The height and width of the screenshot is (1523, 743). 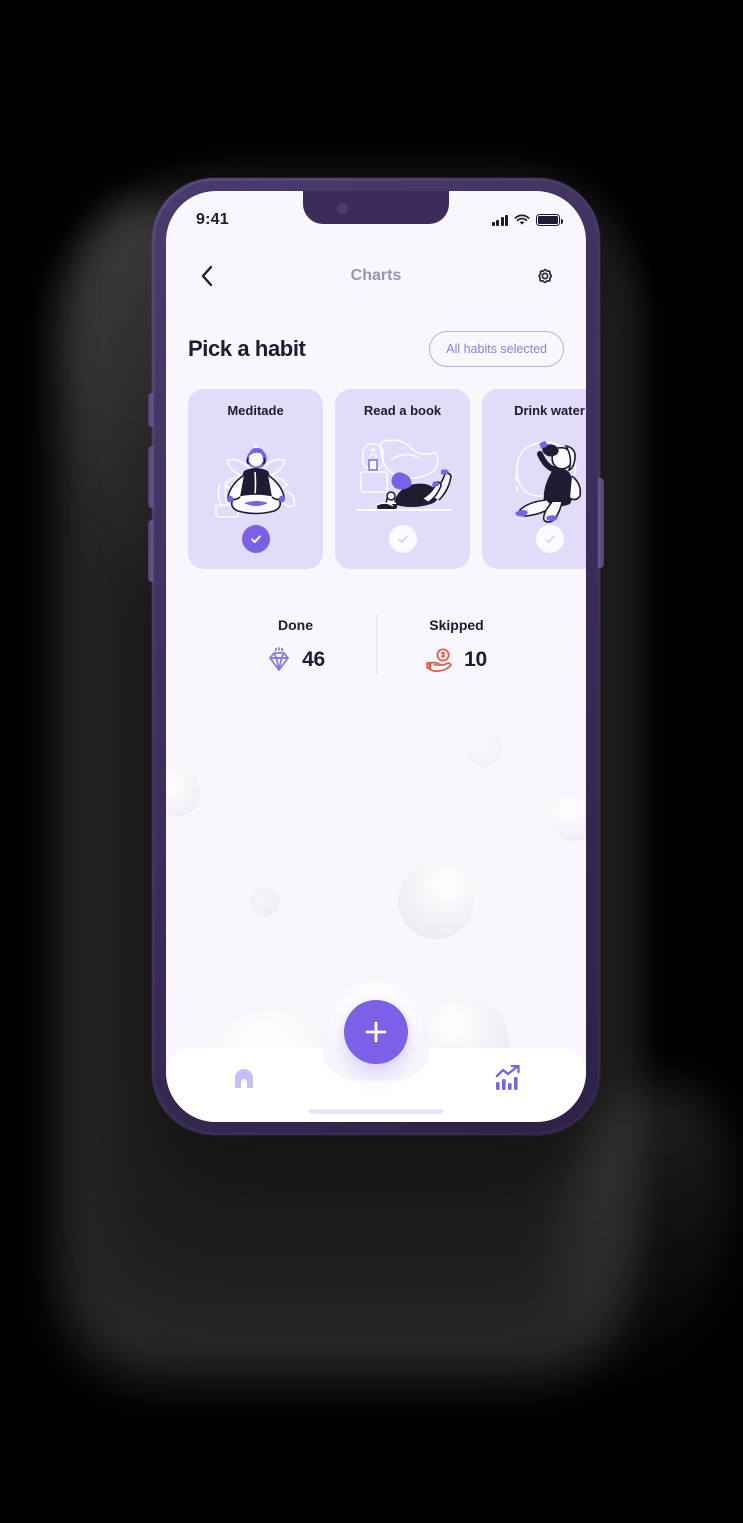 I want to click on status-time: 9:41, so click(x=212, y=219).